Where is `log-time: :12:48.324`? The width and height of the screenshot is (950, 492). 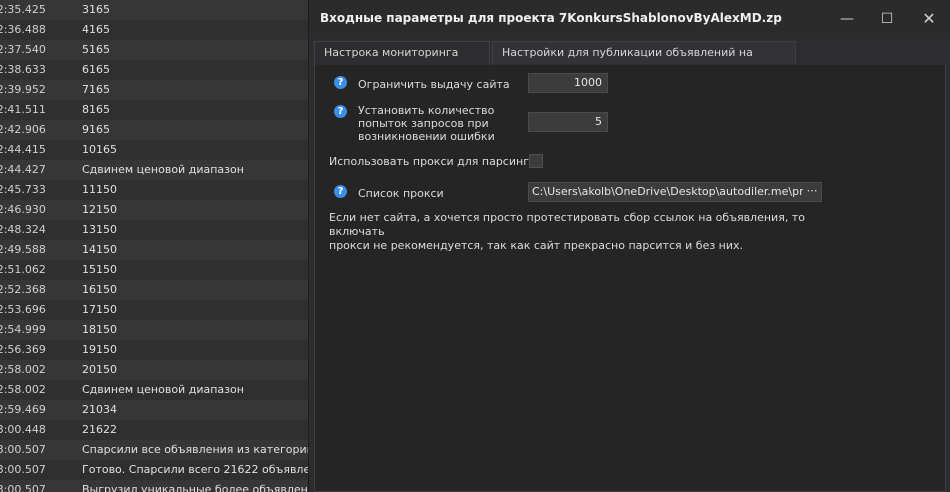
log-time: :12:48.324 is located at coordinates (23, 229).